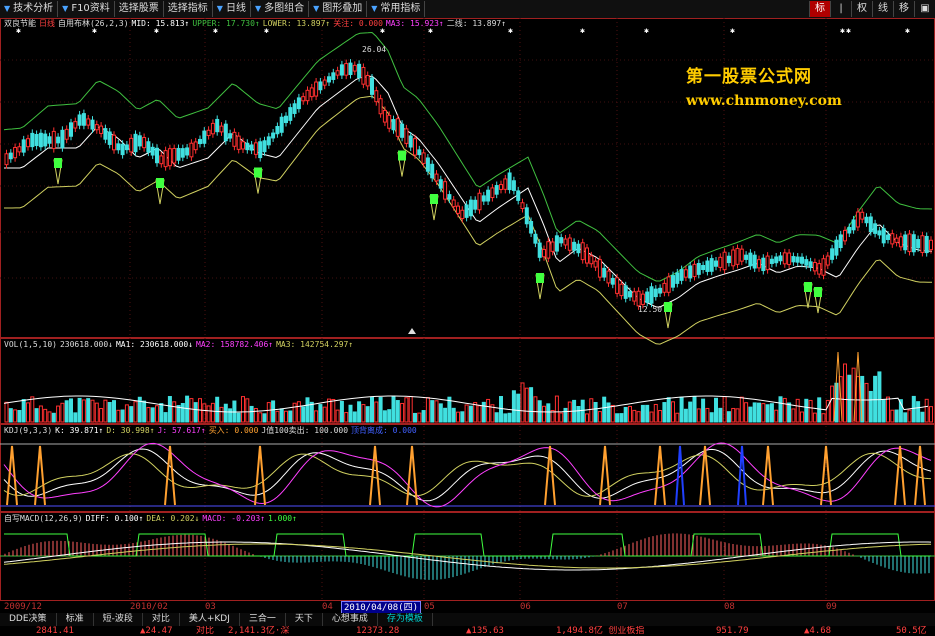 Image resolution: width=935 pixels, height=636 pixels. I want to click on tab-save-template: 存为模板, so click(405, 619).